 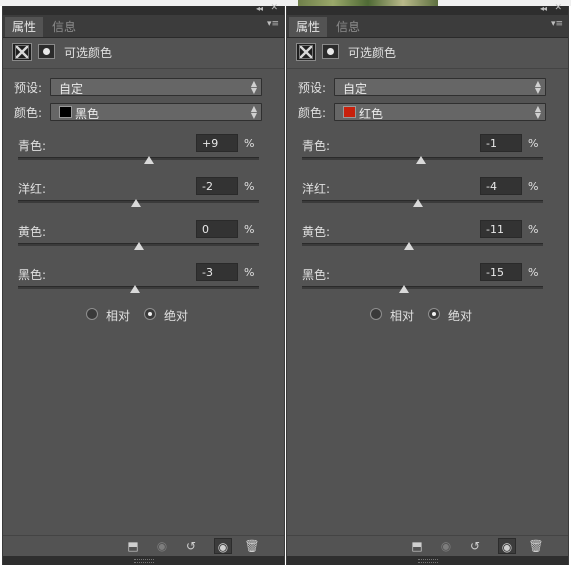 I want to click on slider-value-input: -3, so click(x=217, y=272).